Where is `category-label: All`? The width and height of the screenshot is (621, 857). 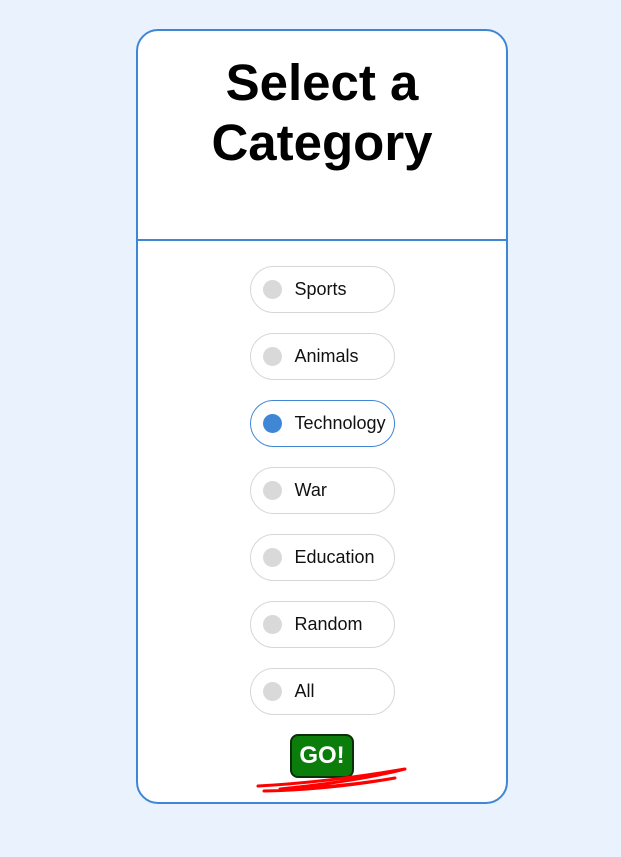
category-label: All is located at coordinates (304, 691).